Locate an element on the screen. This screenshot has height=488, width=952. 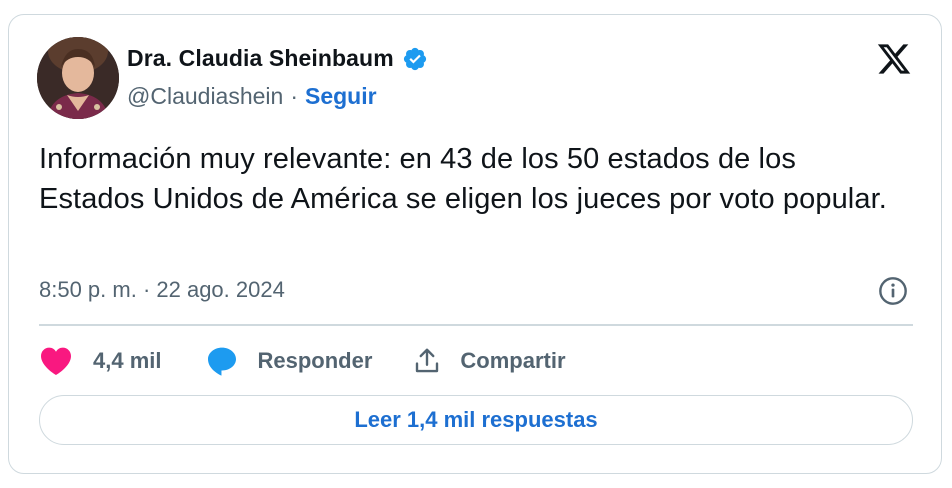
reply-label: Responder is located at coordinates (315, 360).